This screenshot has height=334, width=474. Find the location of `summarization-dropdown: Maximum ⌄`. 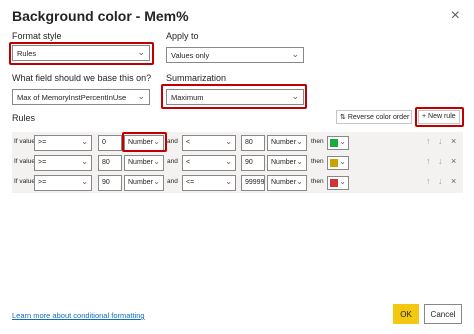

summarization-dropdown: Maximum ⌄ is located at coordinates (235, 97).